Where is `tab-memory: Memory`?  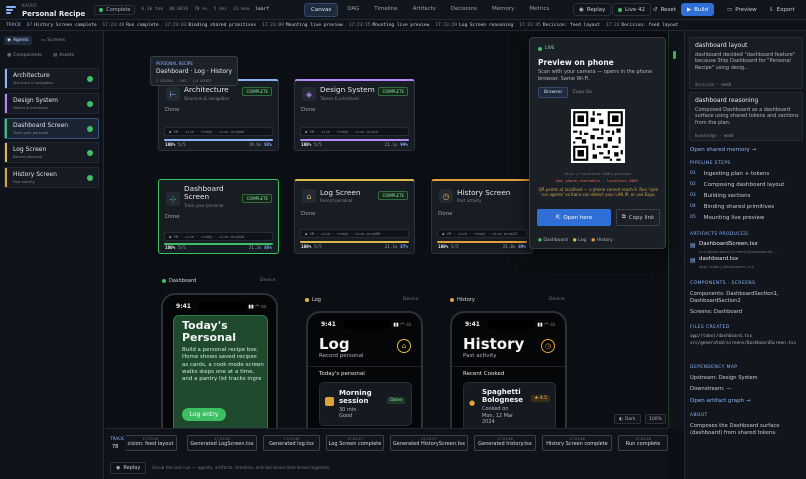
tab-memory: Memory is located at coordinates (503, 10).